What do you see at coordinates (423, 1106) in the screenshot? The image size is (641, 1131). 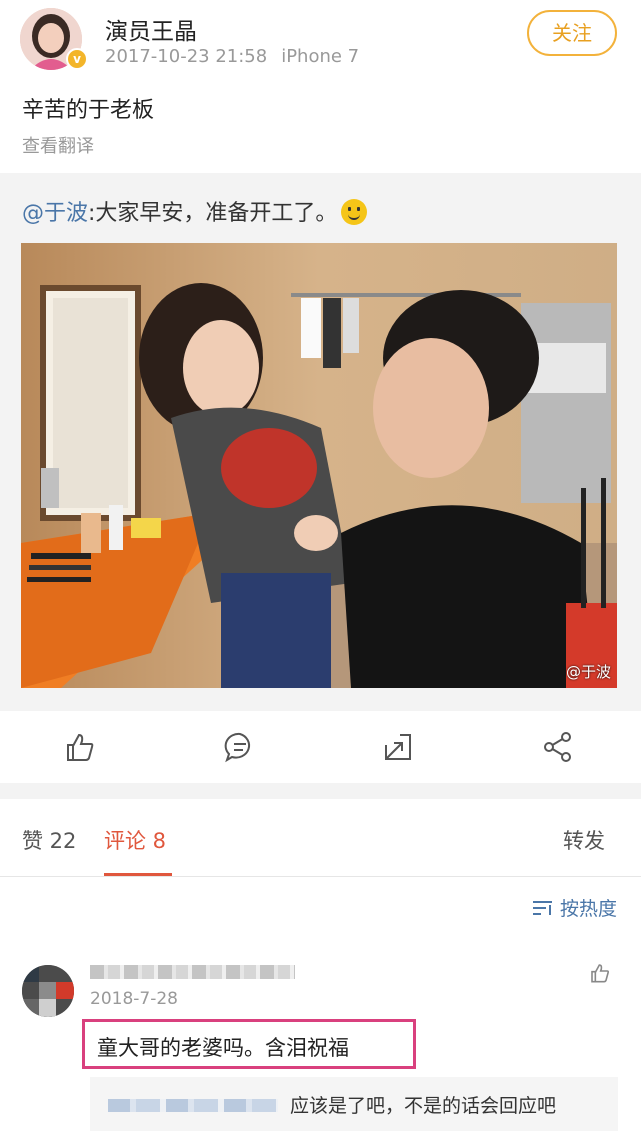 I see `reply-text: 应该是了吧，不是的话会回应吧` at bounding box center [423, 1106].